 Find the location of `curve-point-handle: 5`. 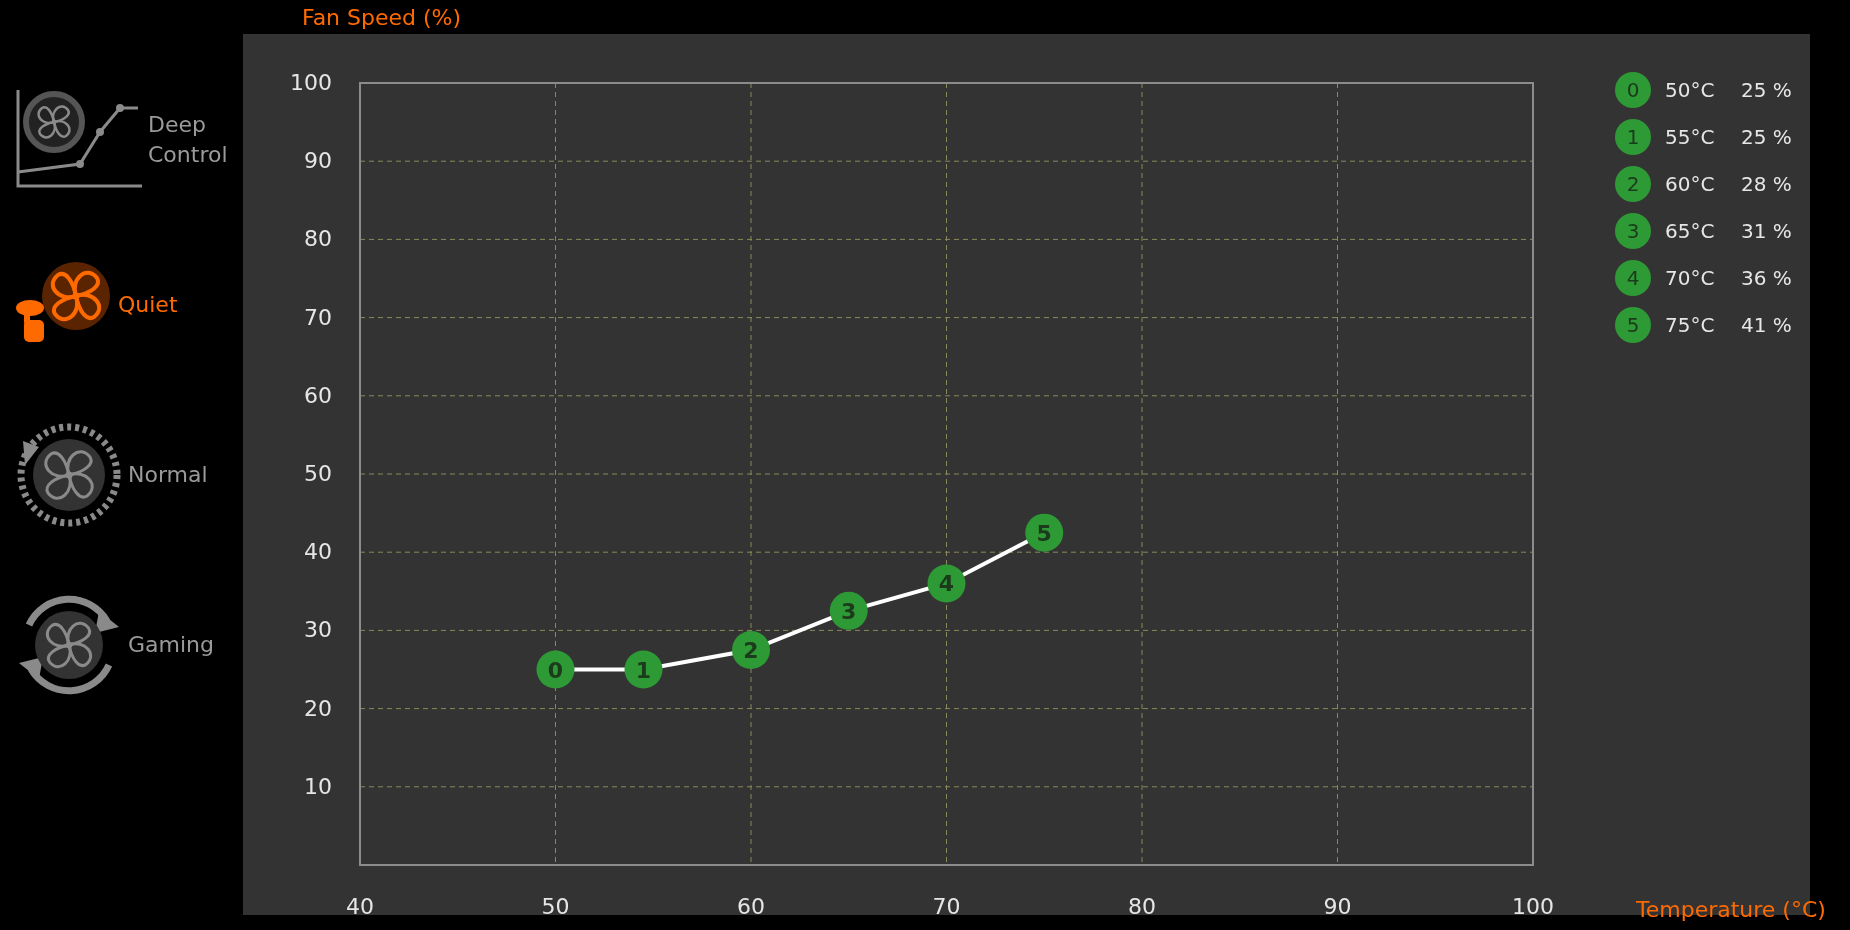

curve-point-handle: 5 is located at coordinates (1044, 532).